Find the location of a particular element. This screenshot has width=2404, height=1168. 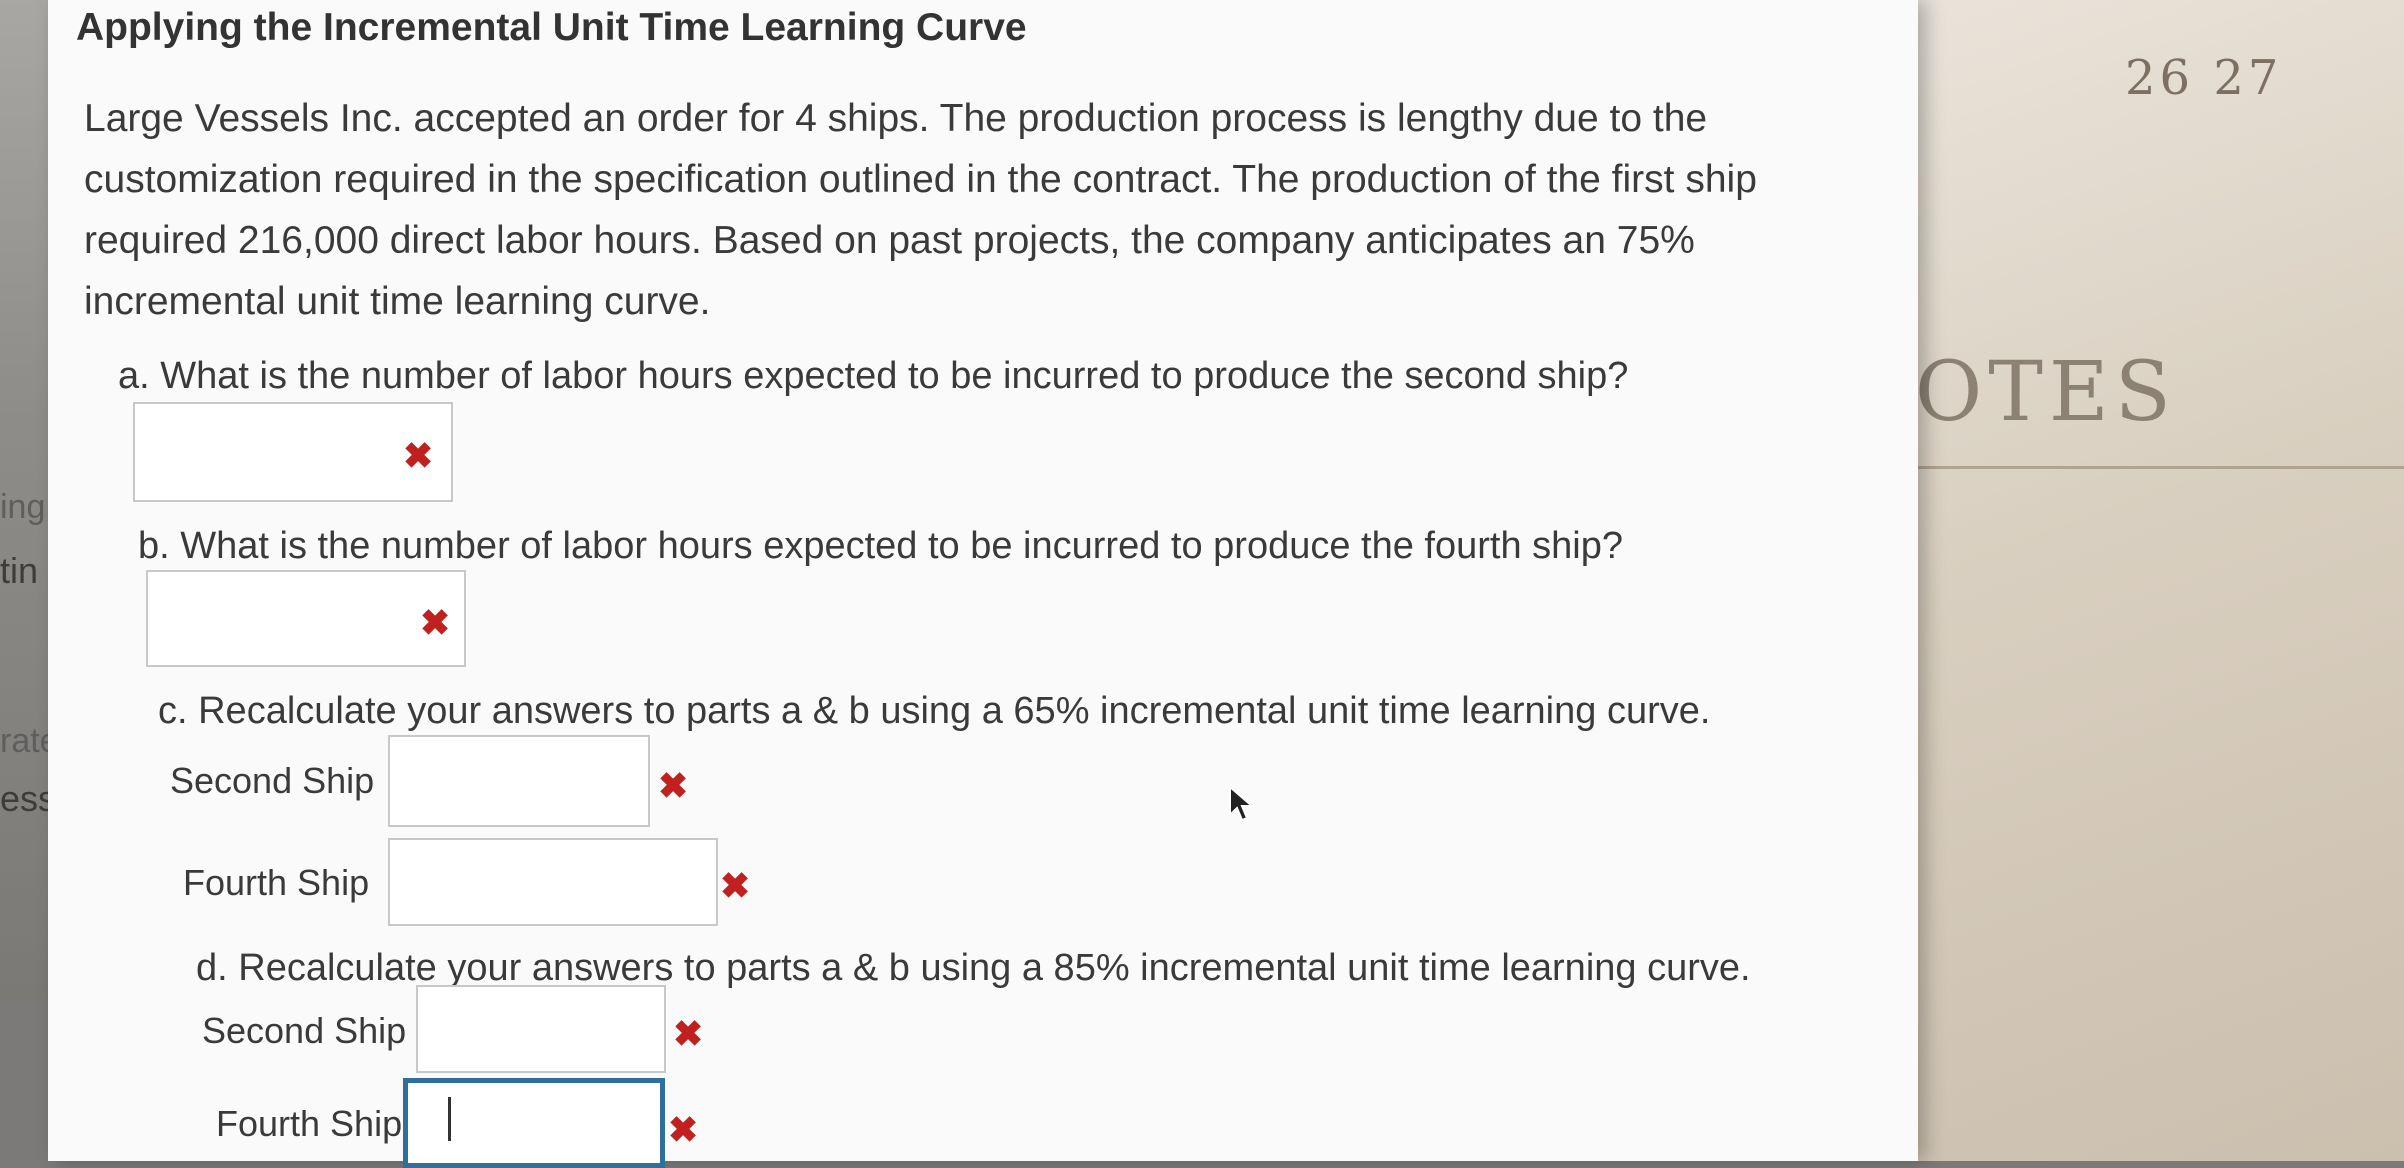

textbook-rule is located at coordinates (2154, 467).